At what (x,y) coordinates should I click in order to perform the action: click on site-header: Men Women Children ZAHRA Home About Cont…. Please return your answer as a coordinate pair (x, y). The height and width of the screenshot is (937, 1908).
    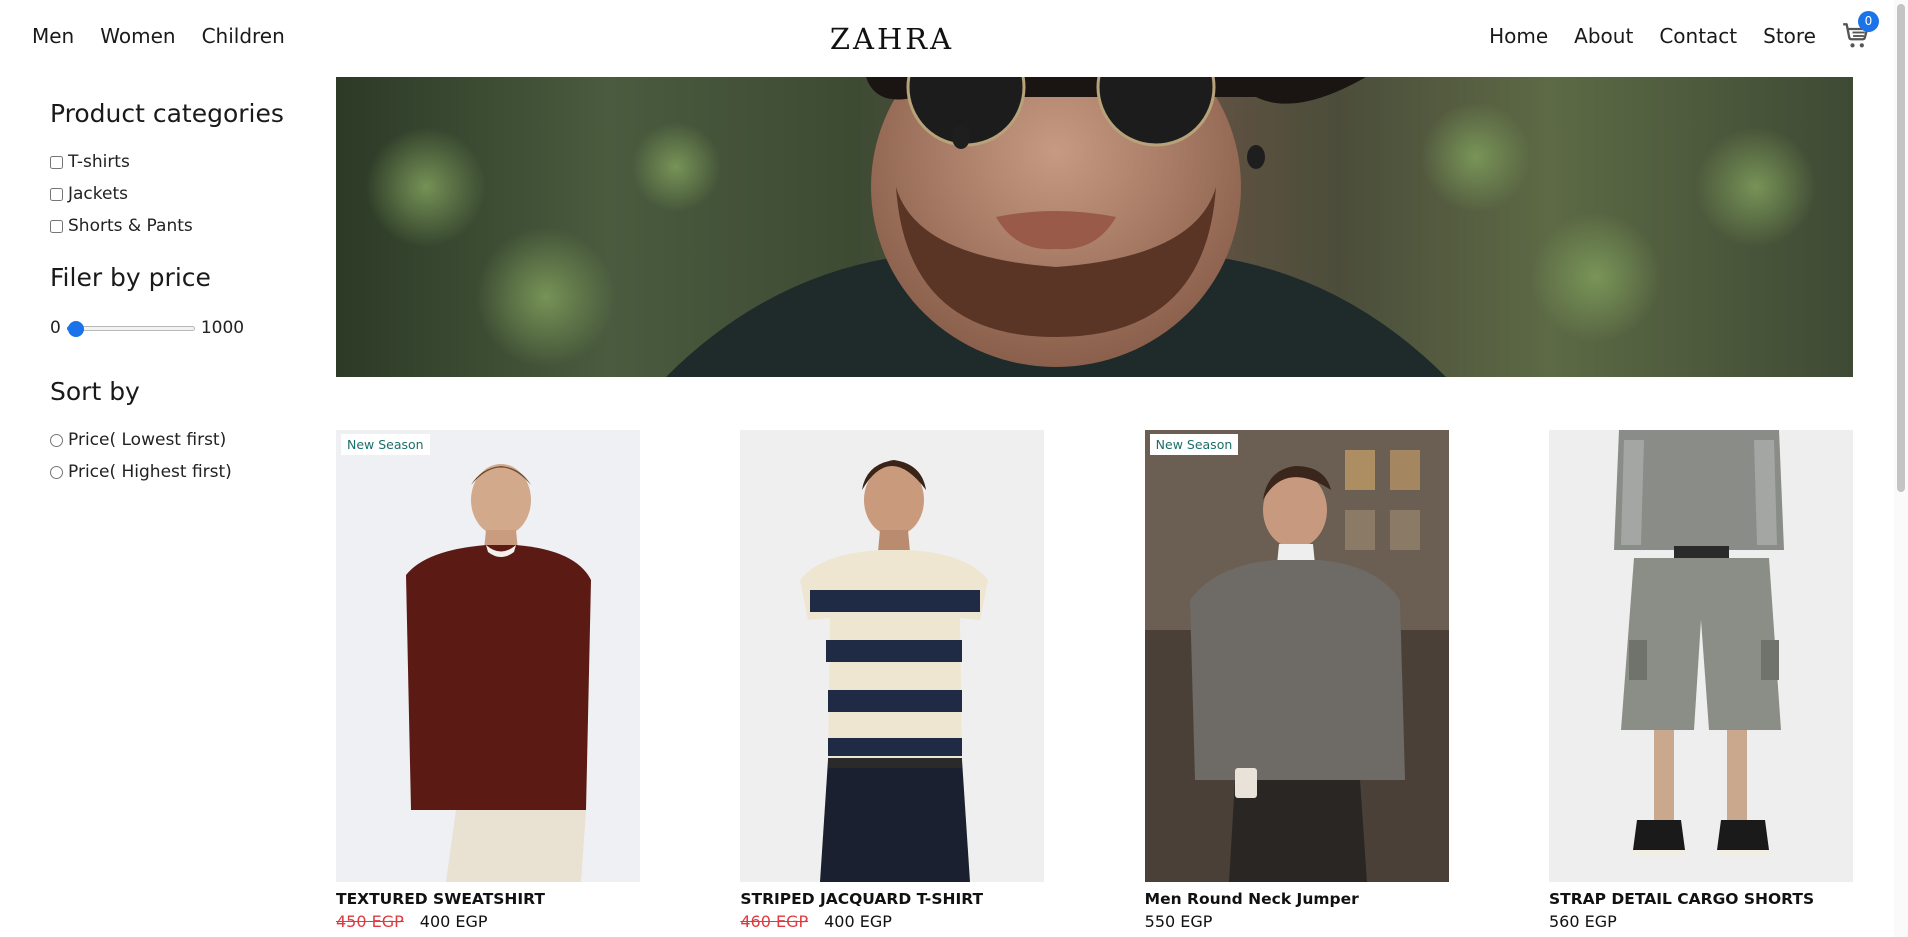
    Looking at the image, I should click on (954, 38).